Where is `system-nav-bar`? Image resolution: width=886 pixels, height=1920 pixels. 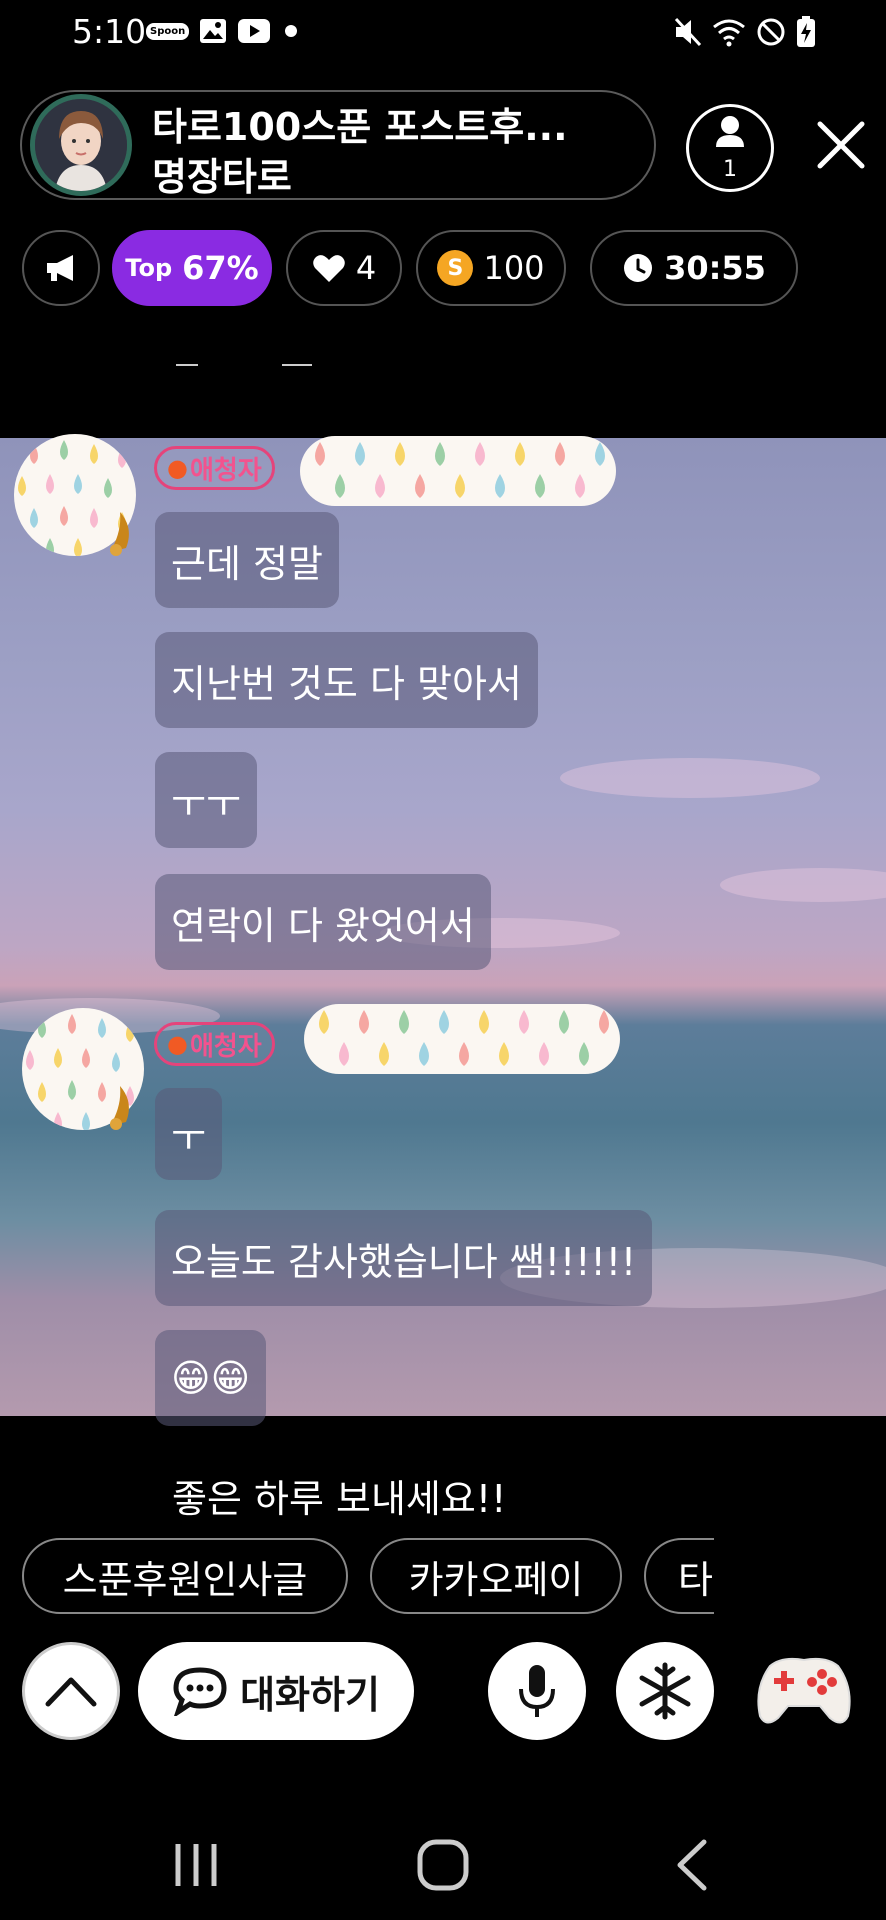
system-nav-bar is located at coordinates (443, 1865).